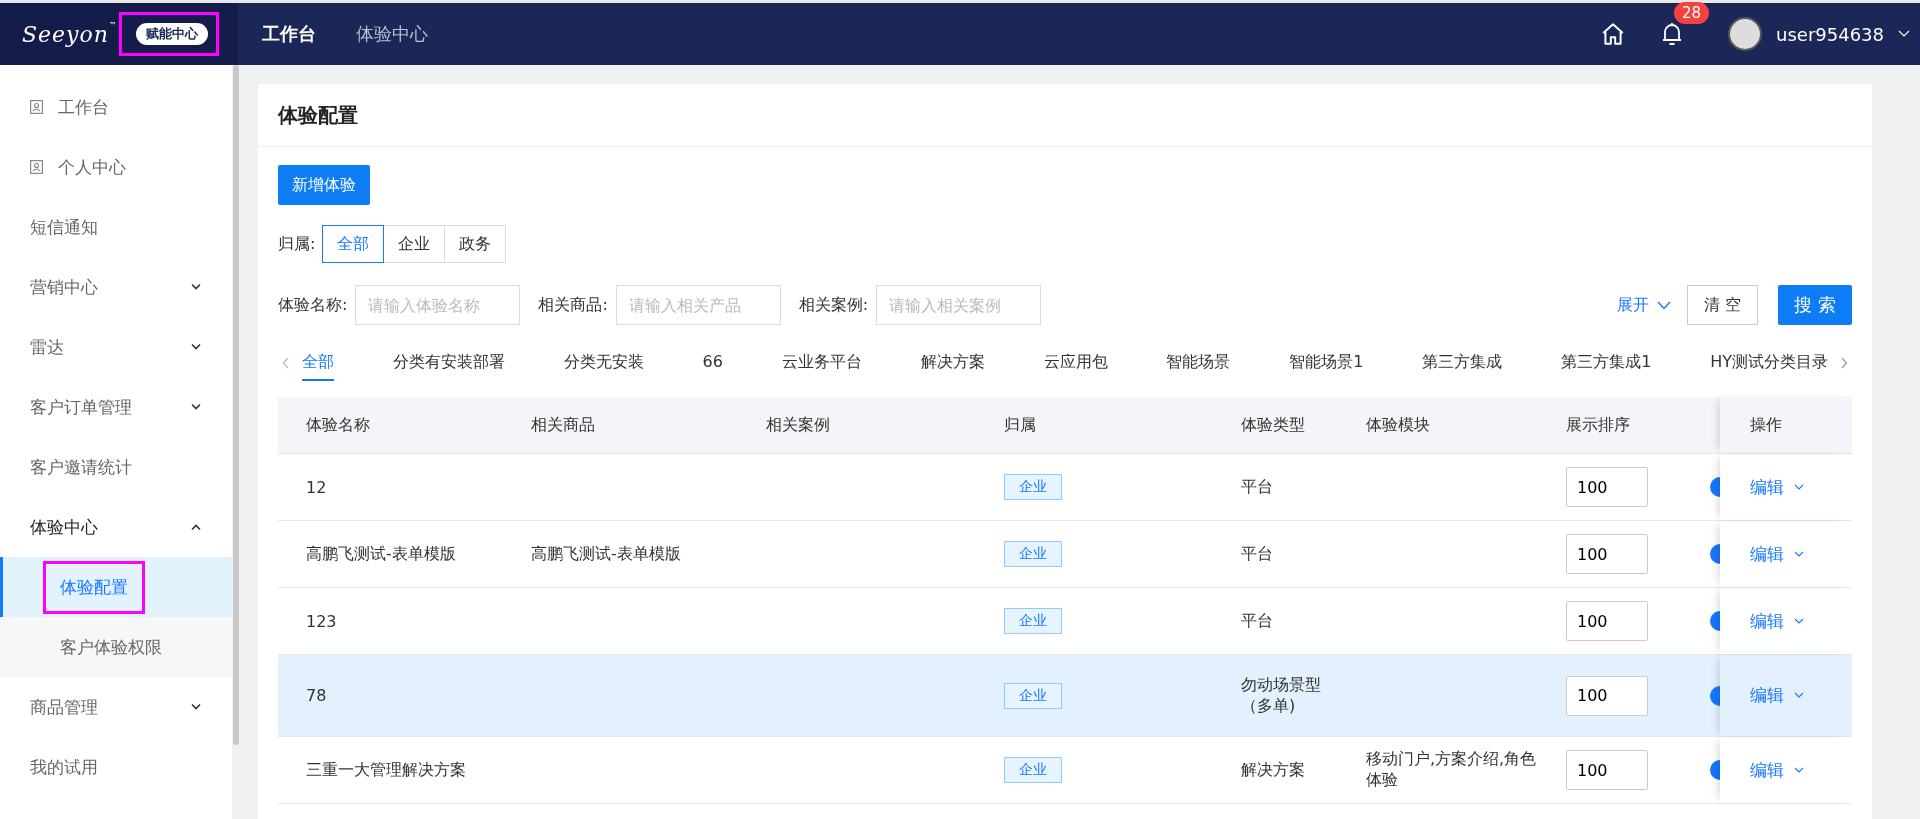  I want to click on category-tab: 全部, so click(318, 363).